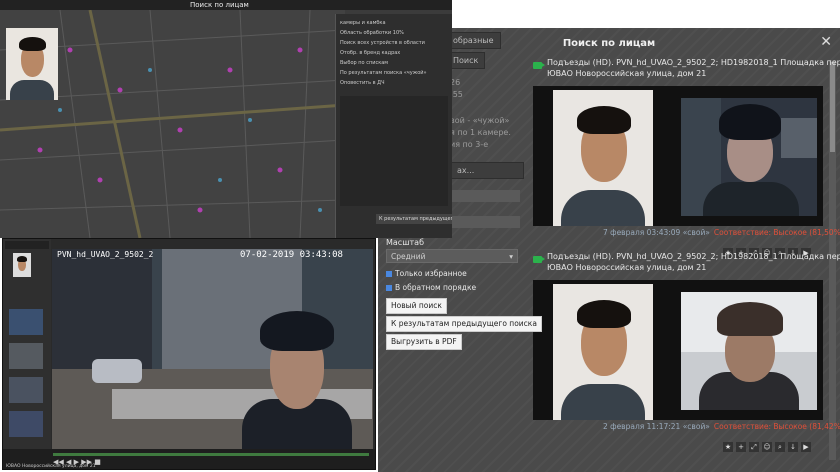  What do you see at coordinates (511, 256) in the screenshot?
I see `chevron-down-icon: ▾` at bounding box center [511, 256].